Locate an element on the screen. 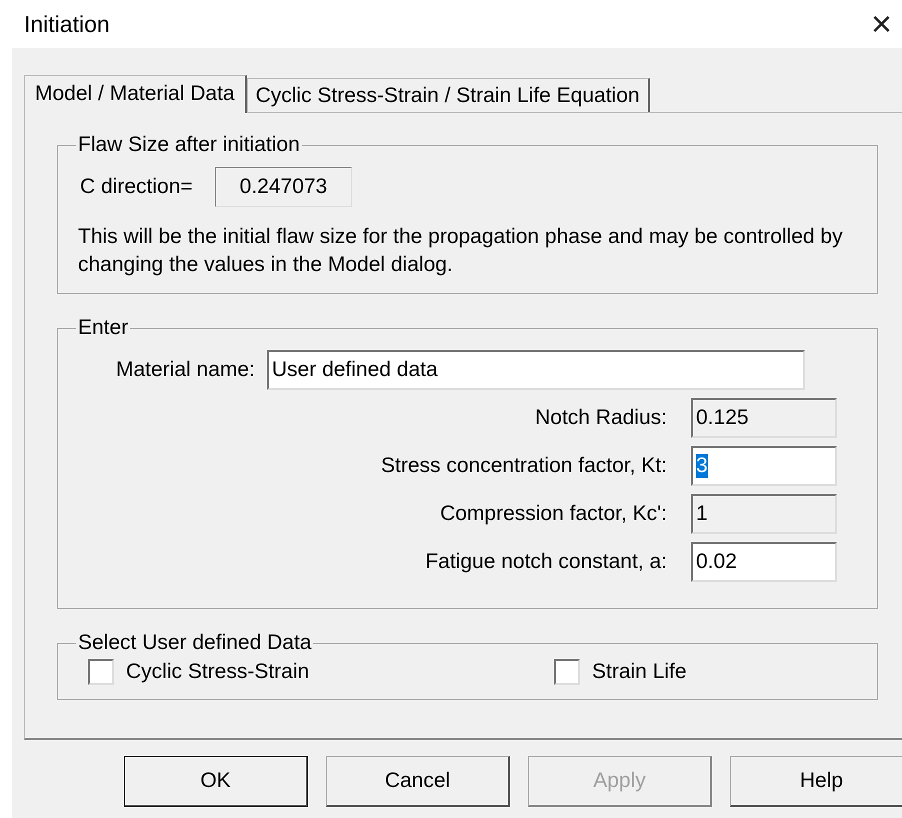  group-title: Enter is located at coordinates (103, 328).